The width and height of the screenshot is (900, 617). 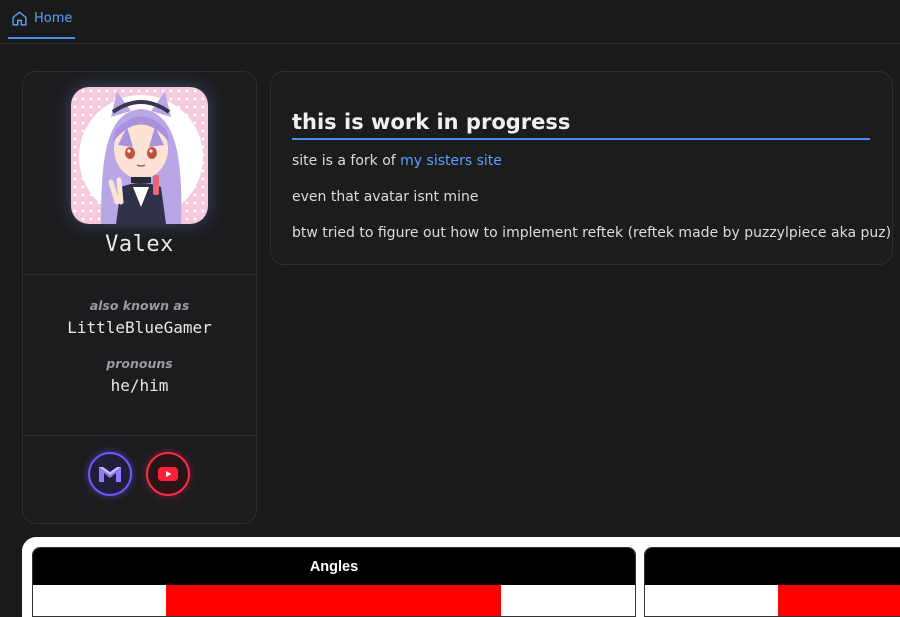 I want to click on content-title: this is work in progress, so click(x=581, y=125).